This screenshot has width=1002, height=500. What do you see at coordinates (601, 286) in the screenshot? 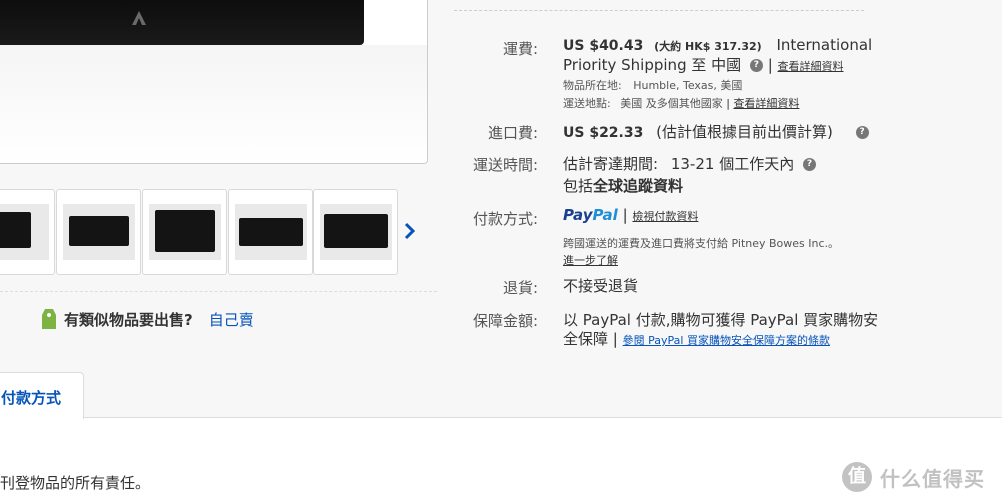
I see `returns-value: 不接受退貨` at bounding box center [601, 286].